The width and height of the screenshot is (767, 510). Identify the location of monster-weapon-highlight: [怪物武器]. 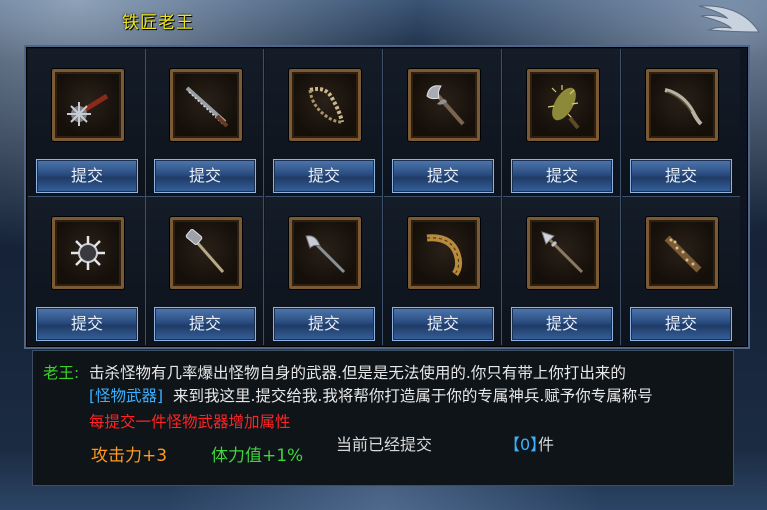
(126, 396).